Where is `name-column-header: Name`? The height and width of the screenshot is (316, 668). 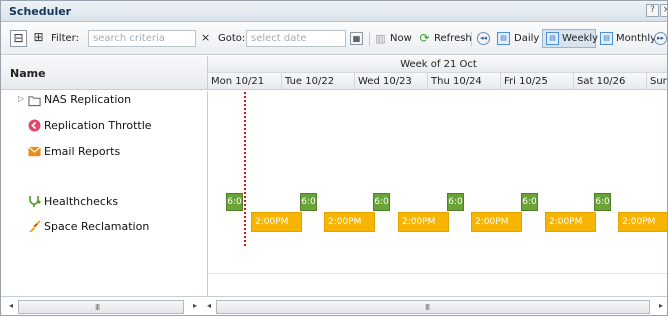
name-column-header: Name is located at coordinates (104, 73).